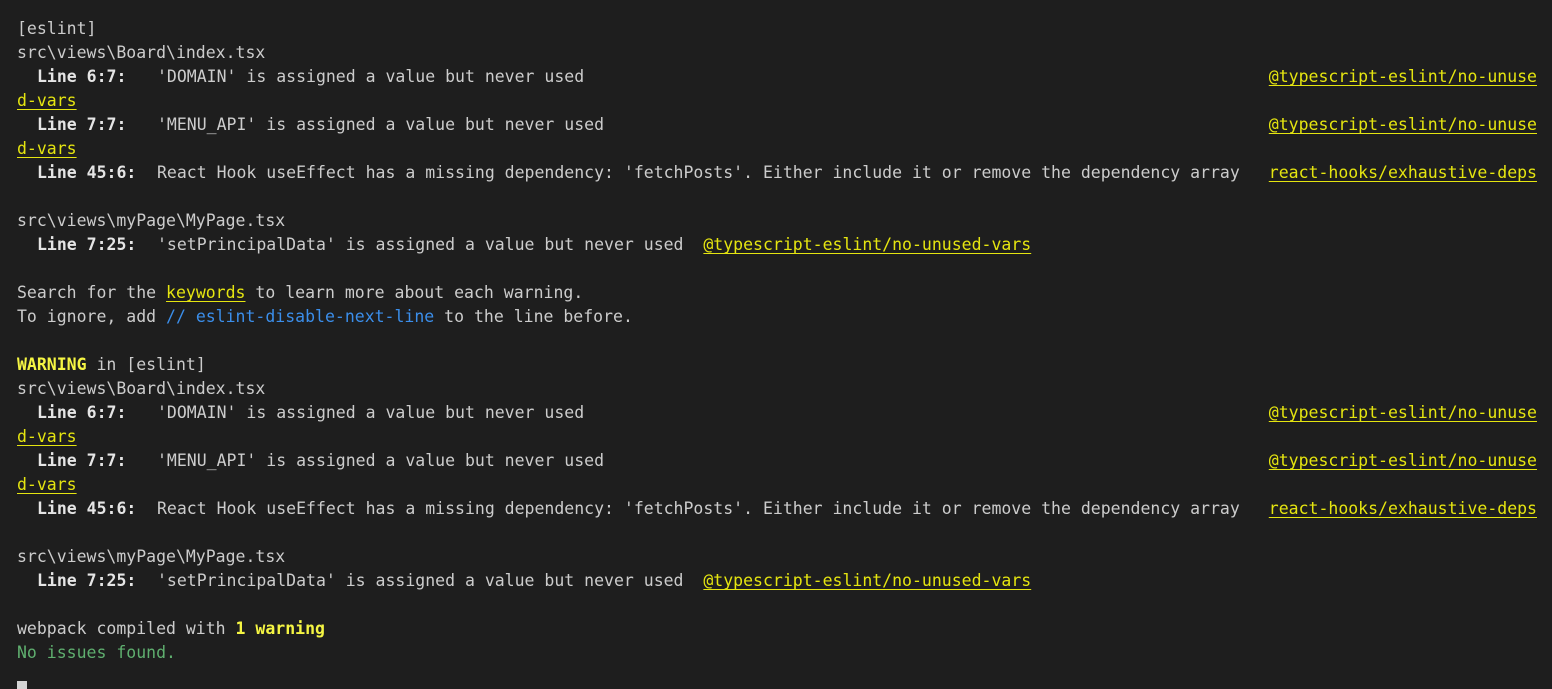 Image resolution: width=1552 pixels, height=689 pixels. Describe the element at coordinates (96, 652) in the screenshot. I see `typecheck-status-text: No issues found.` at that location.